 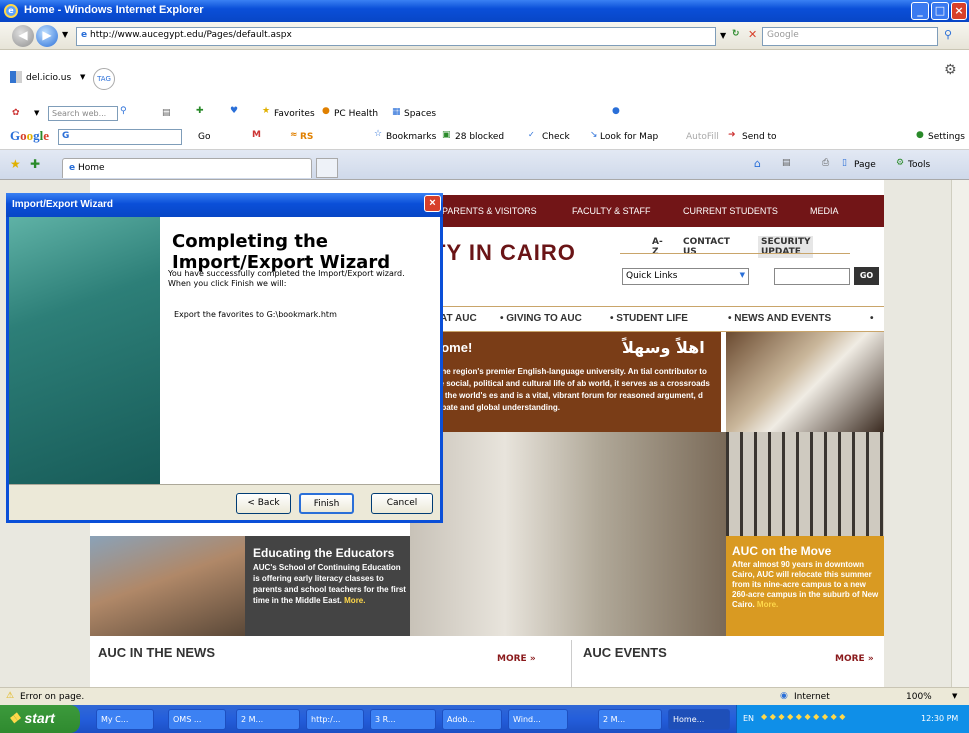 I want to click on msn-dropdown-icon: ▼, so click(x=36, y=113).